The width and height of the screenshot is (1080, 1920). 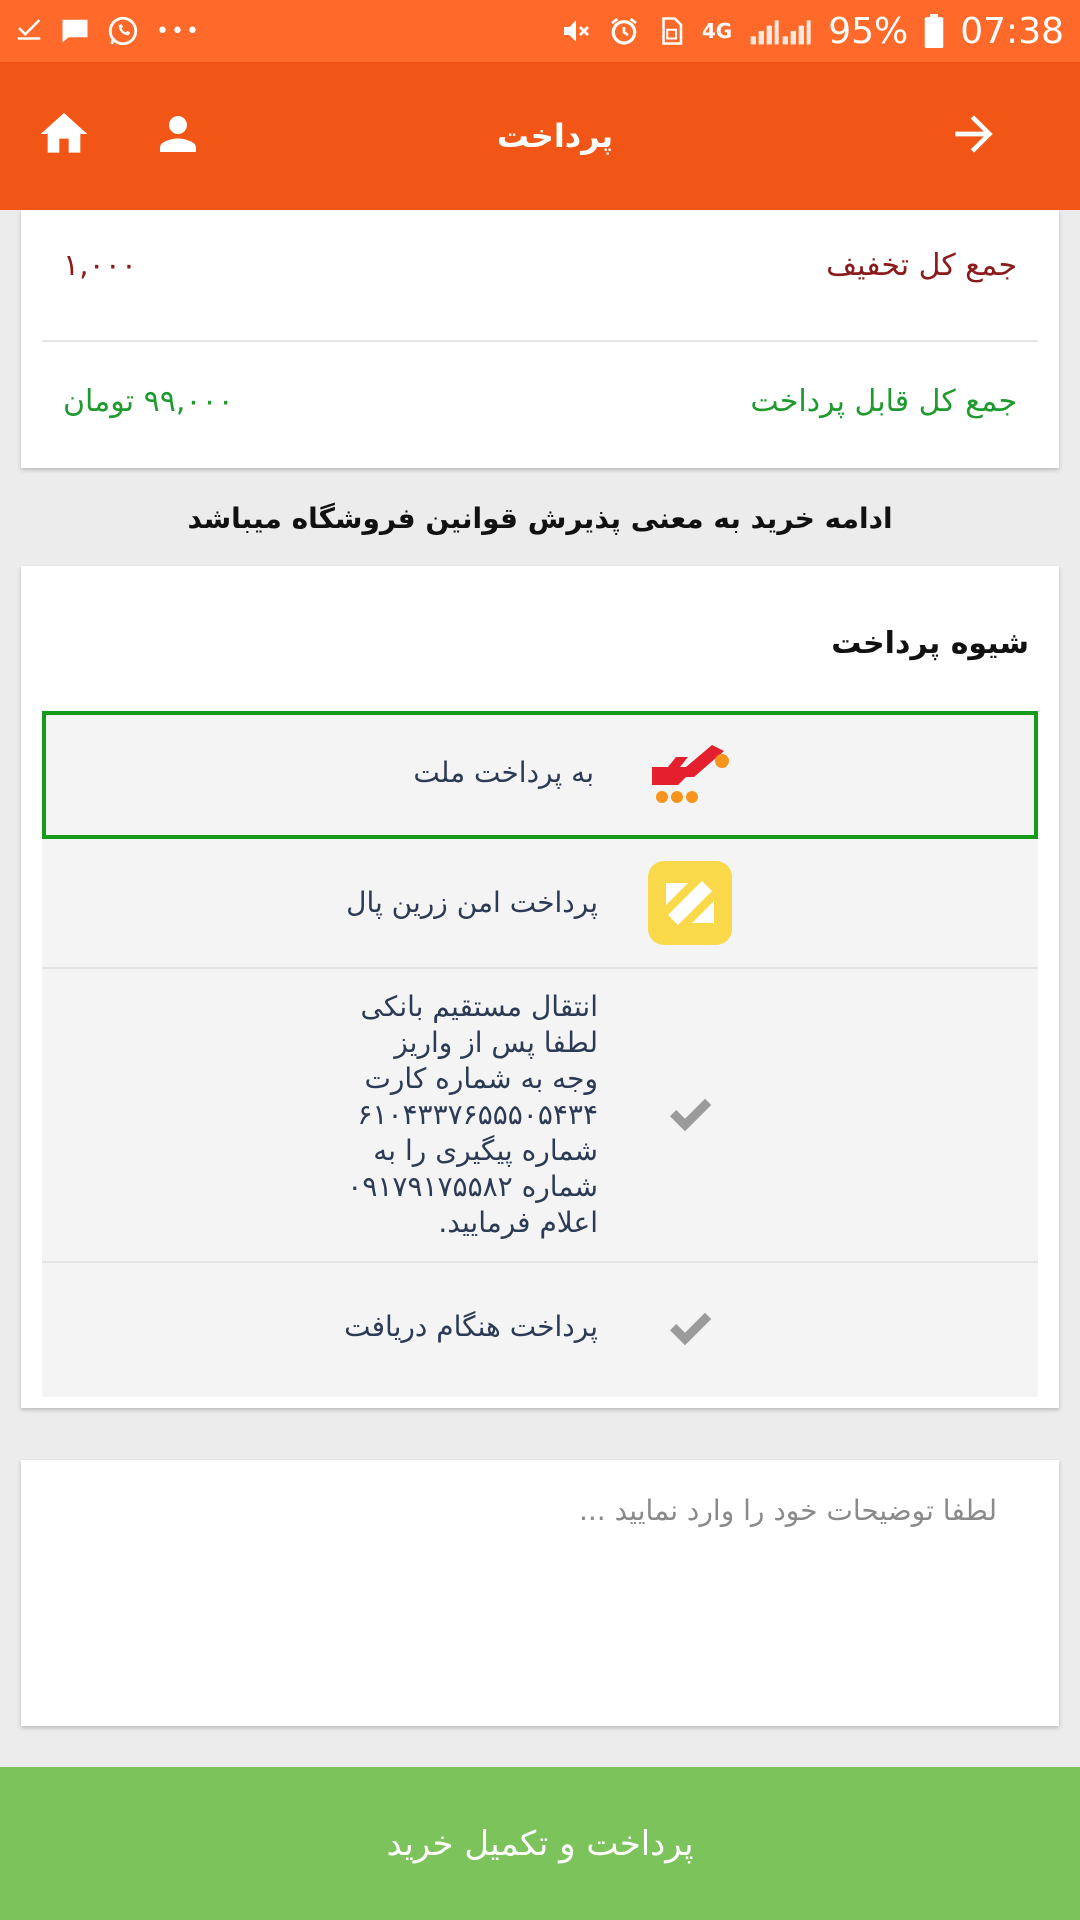 What do you see at coordinates (868, 31) in the screenshot?
I see `battery-percent: 95%` at bounding box center [868, 31].